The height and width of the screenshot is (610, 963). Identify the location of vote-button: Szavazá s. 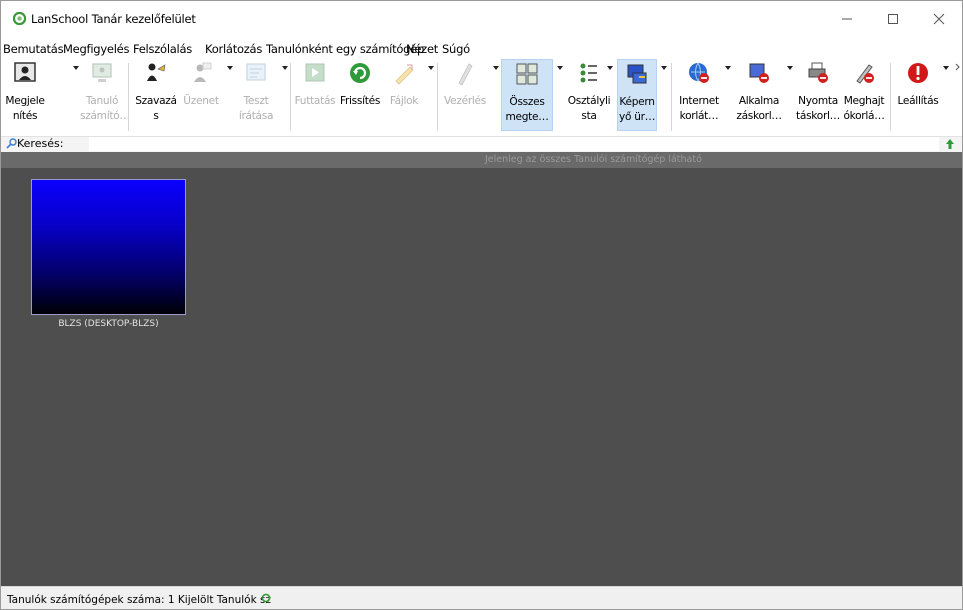
(156, 95).